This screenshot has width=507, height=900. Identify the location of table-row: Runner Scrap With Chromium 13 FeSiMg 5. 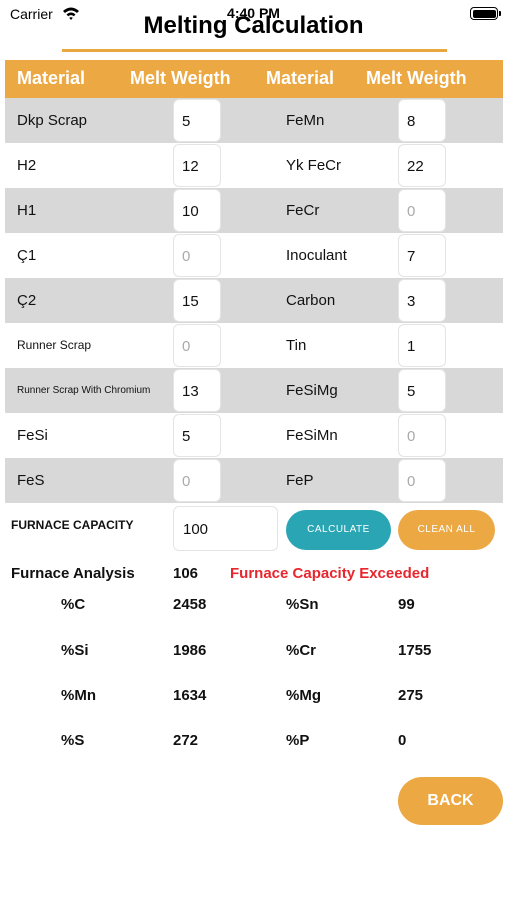
(254, 390).